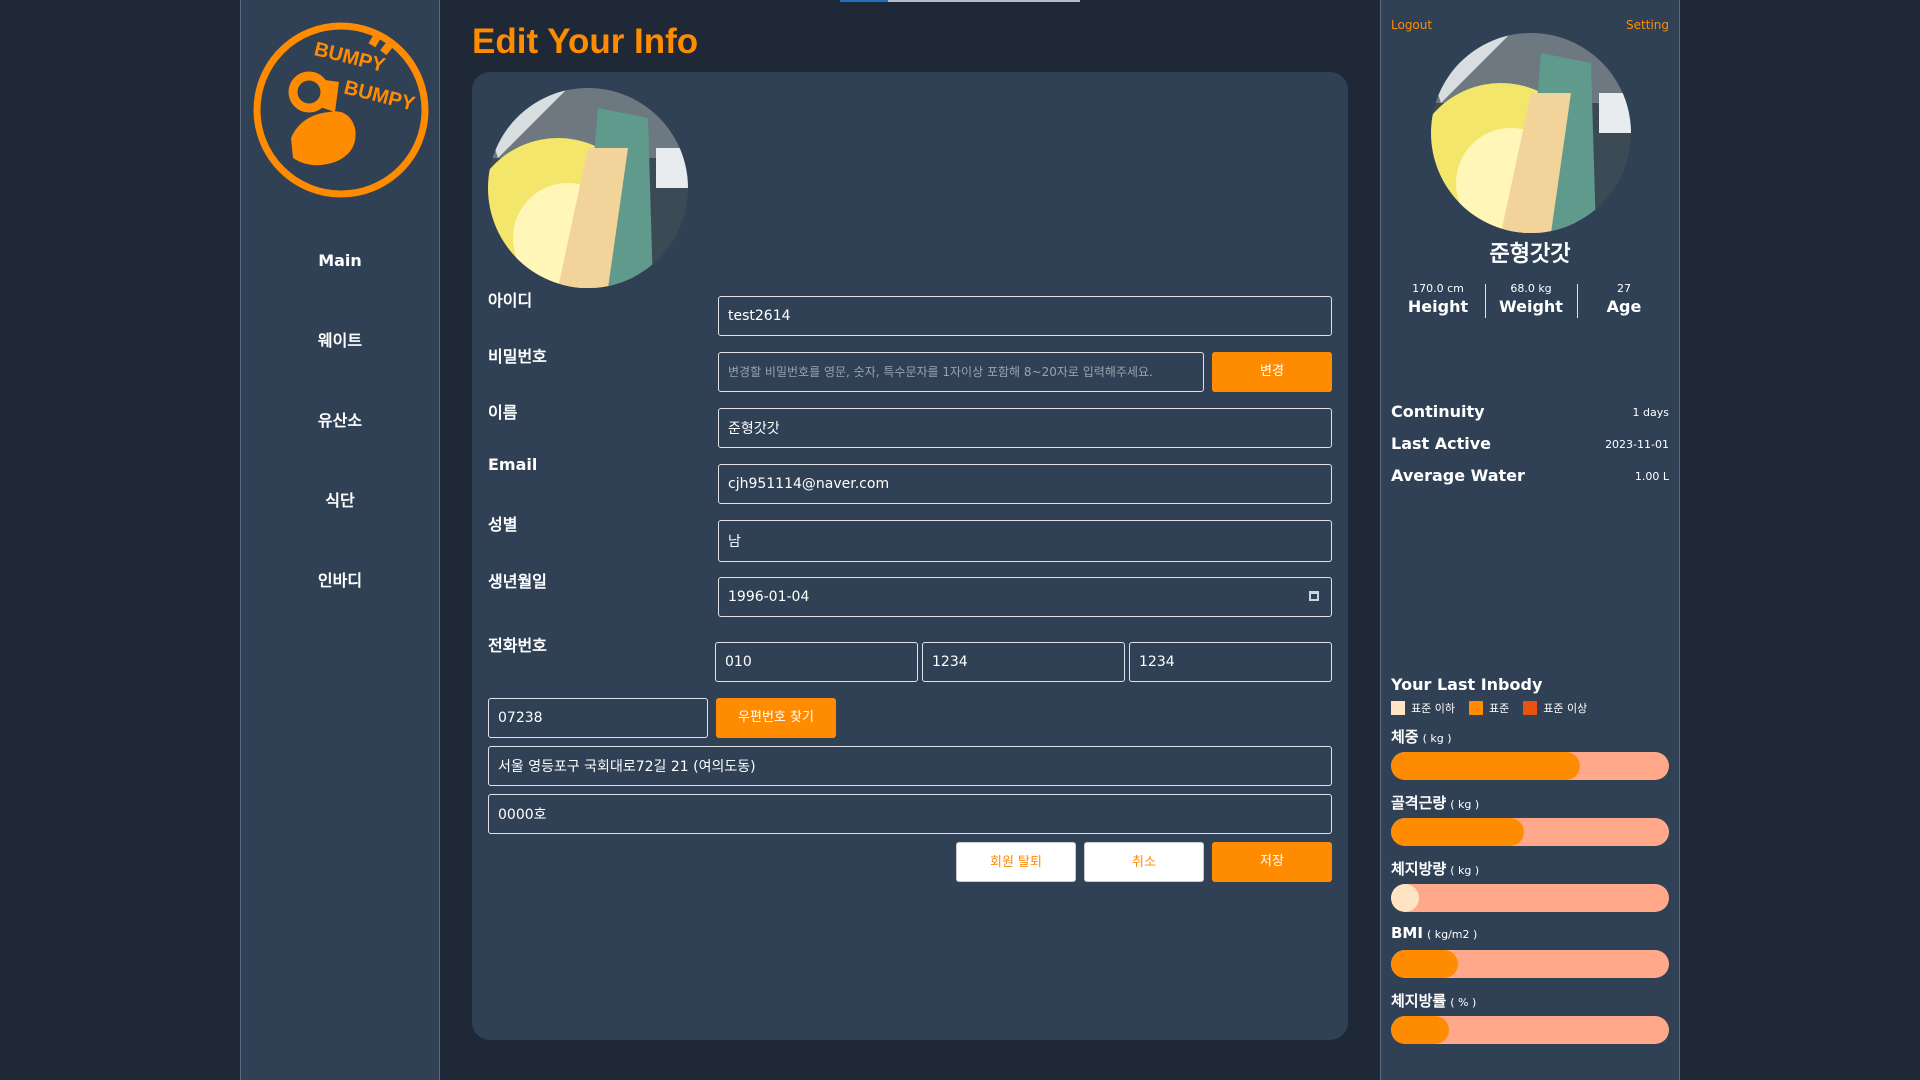 Image resolution: width=1920 pixels, height=1080 pixels. I want to click on page-title: Edit Your Info, so click(585, 41).